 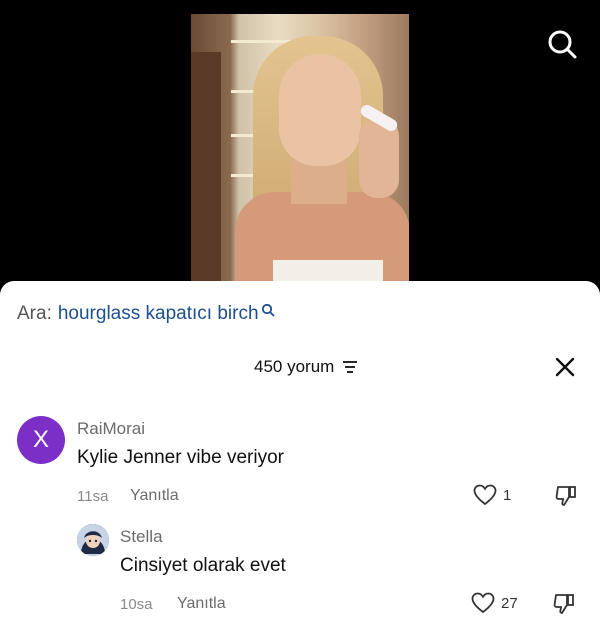 I want to click on comment-text: Kylie Jenner vibe veriyor, so click(x=180, y=457).